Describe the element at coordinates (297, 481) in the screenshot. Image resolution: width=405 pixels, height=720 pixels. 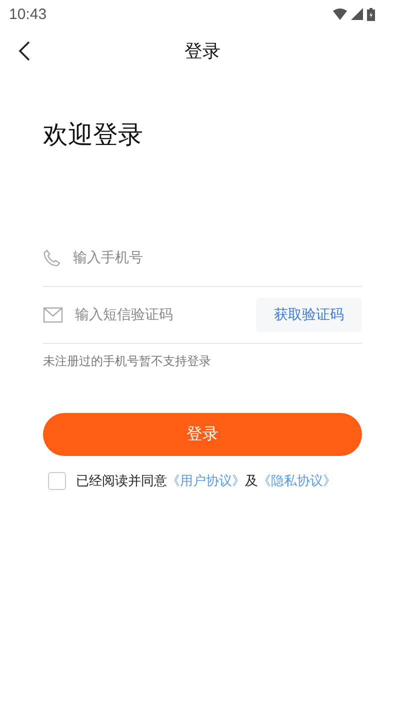
I see `privacy-agreement-link: 《隐私协议》` at that location.